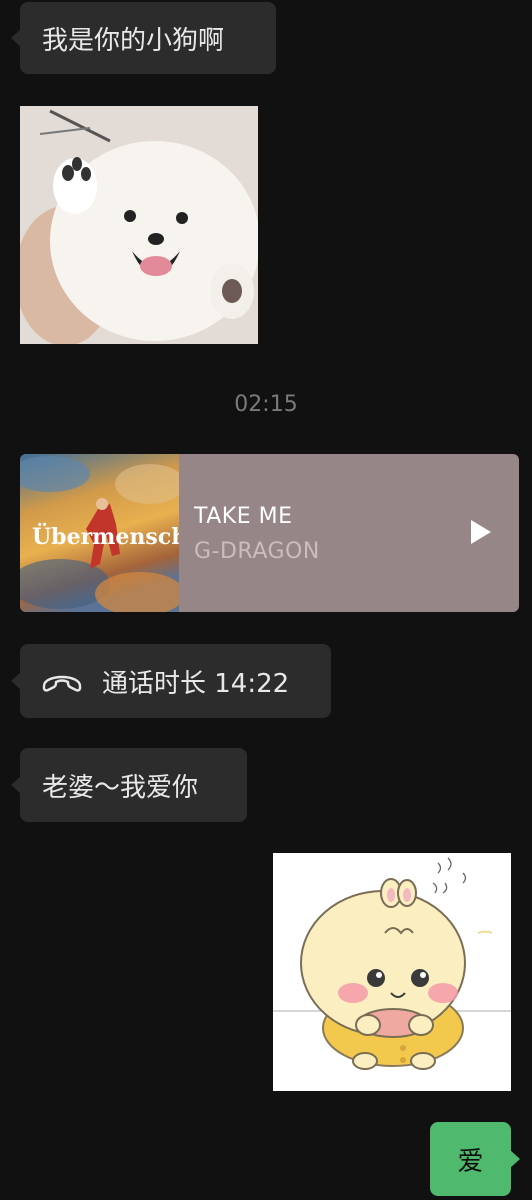  I want to click on phone-hangup-icon, so click(62, 683).